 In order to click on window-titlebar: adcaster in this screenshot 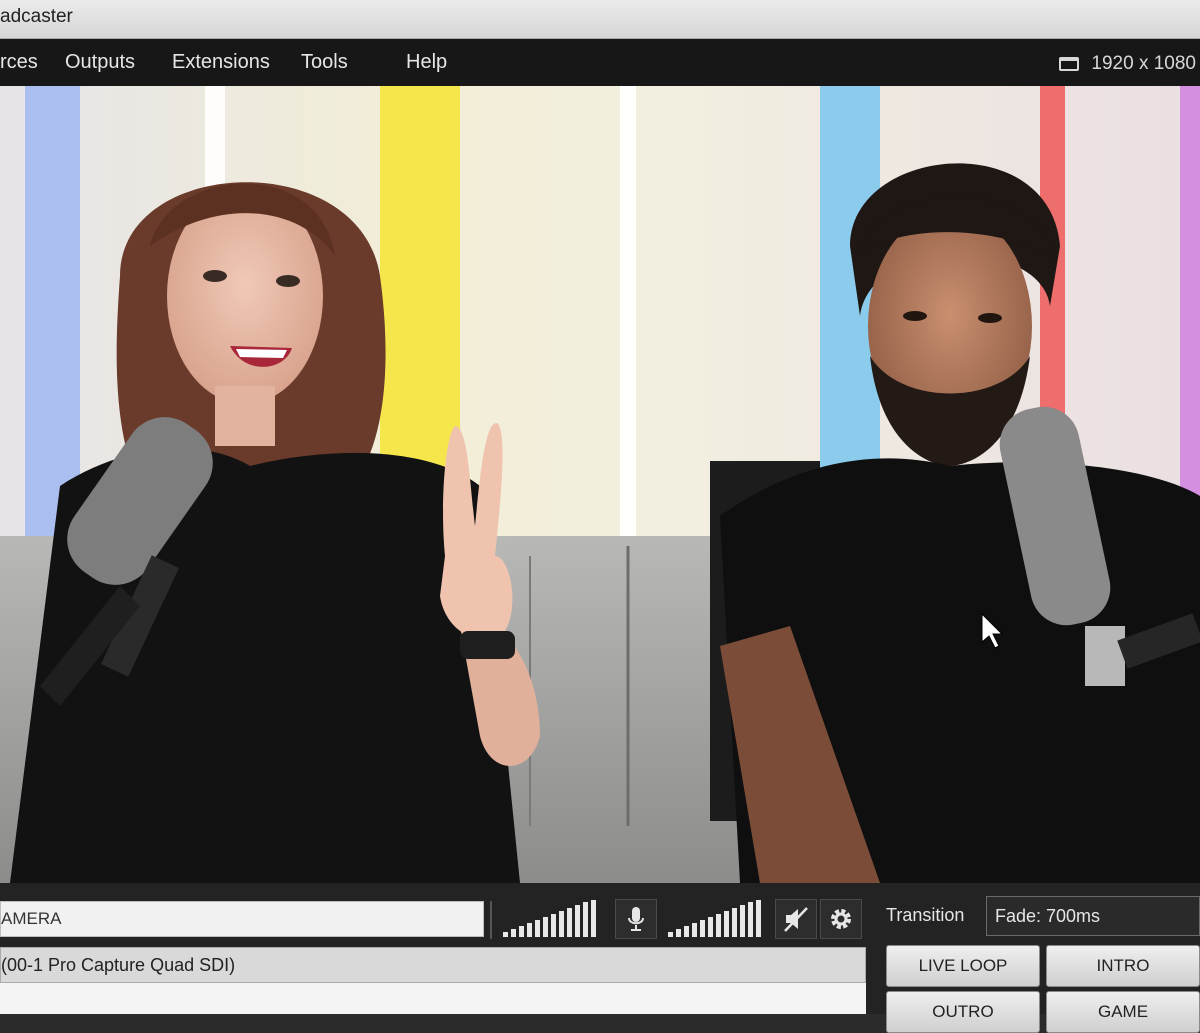, I will do `click(600, 19)`.